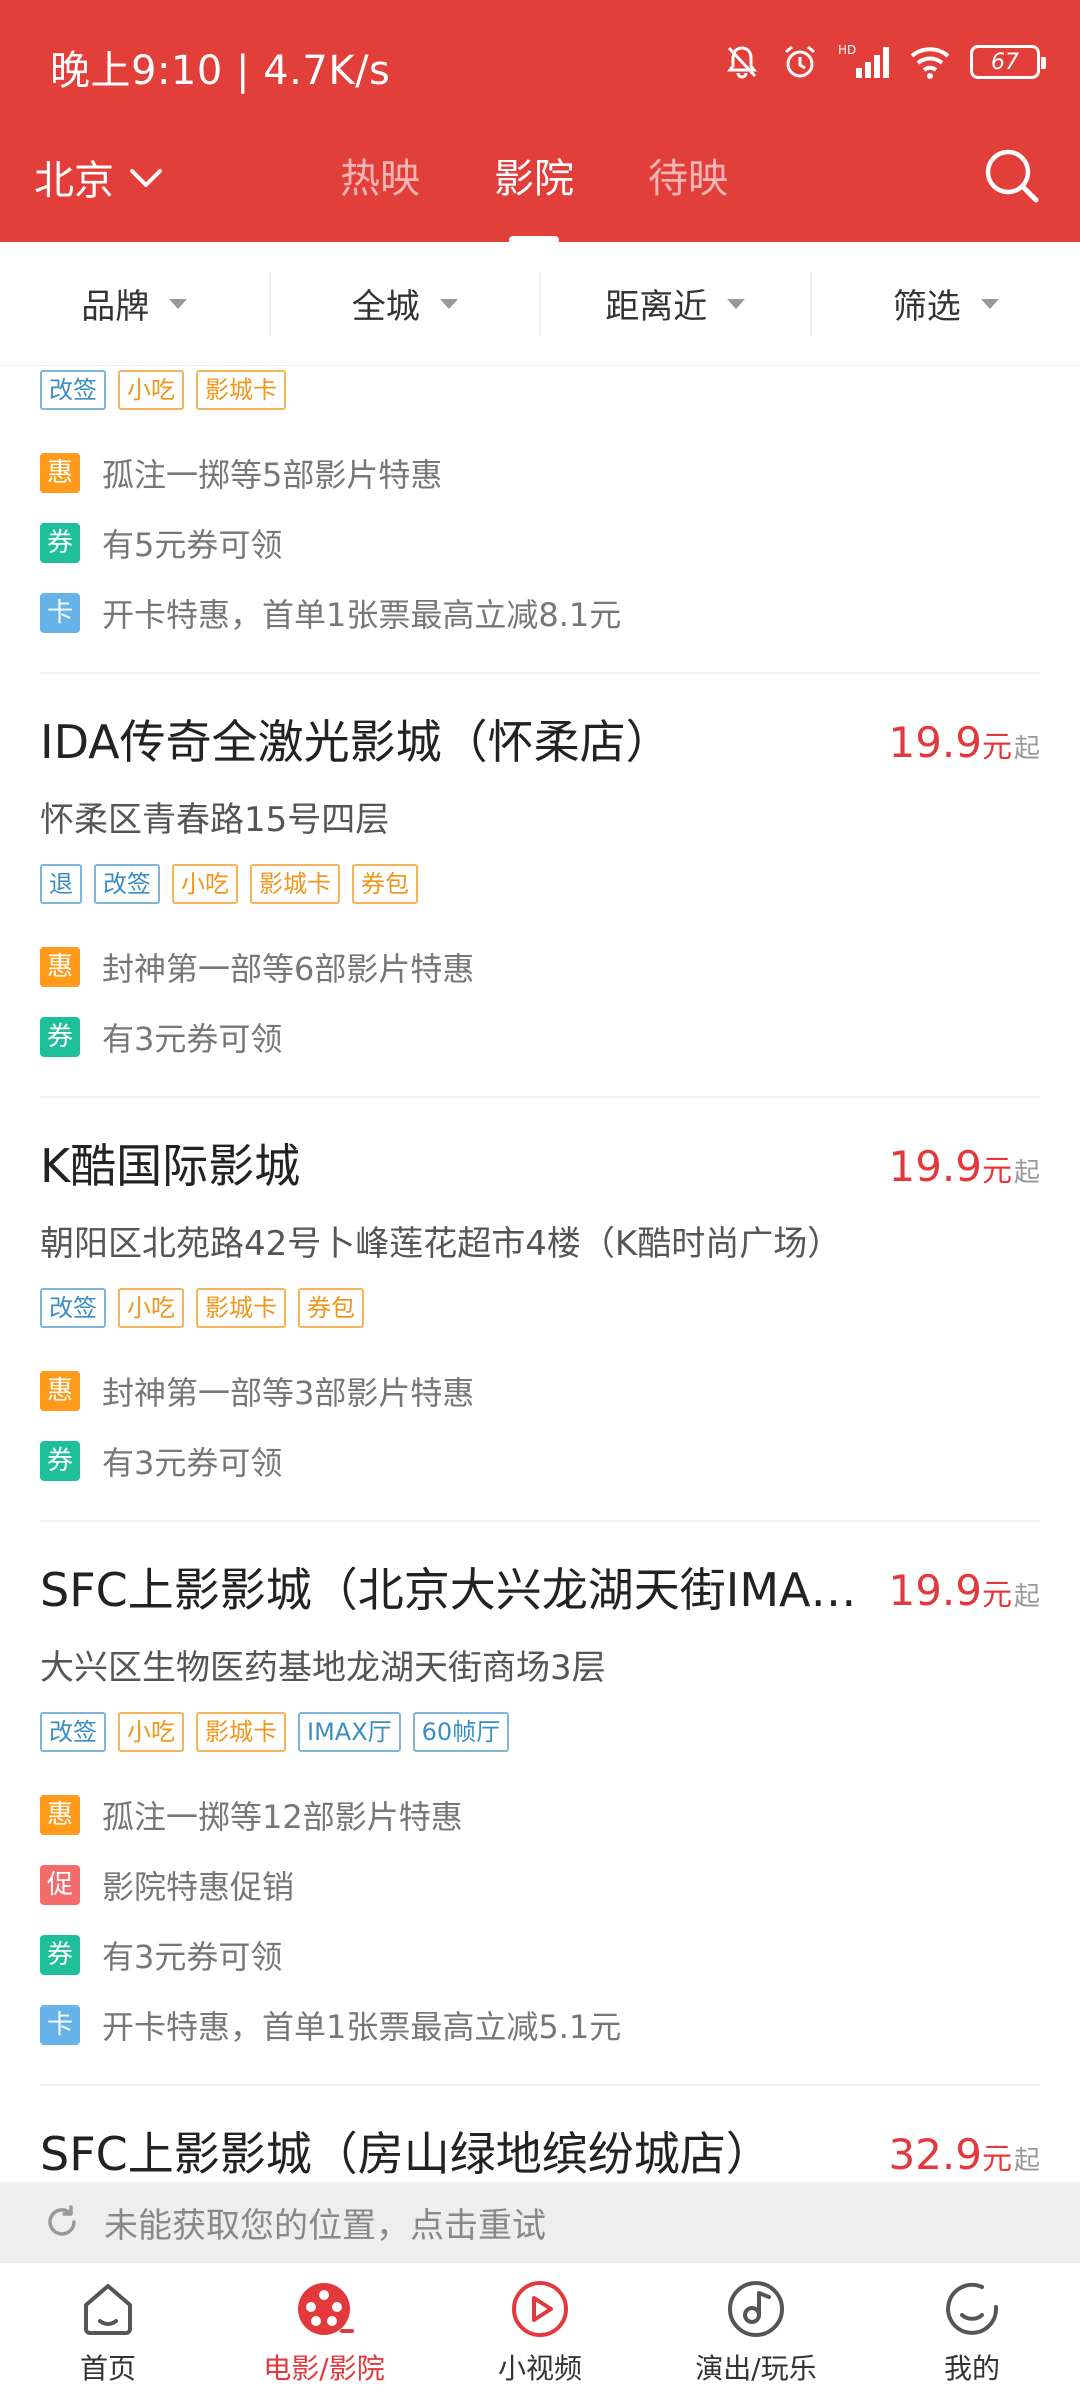  What do you see at coordinates (385, 884) in the screenshot?
I see `tag: 券包` at bounding box center [385, 884].